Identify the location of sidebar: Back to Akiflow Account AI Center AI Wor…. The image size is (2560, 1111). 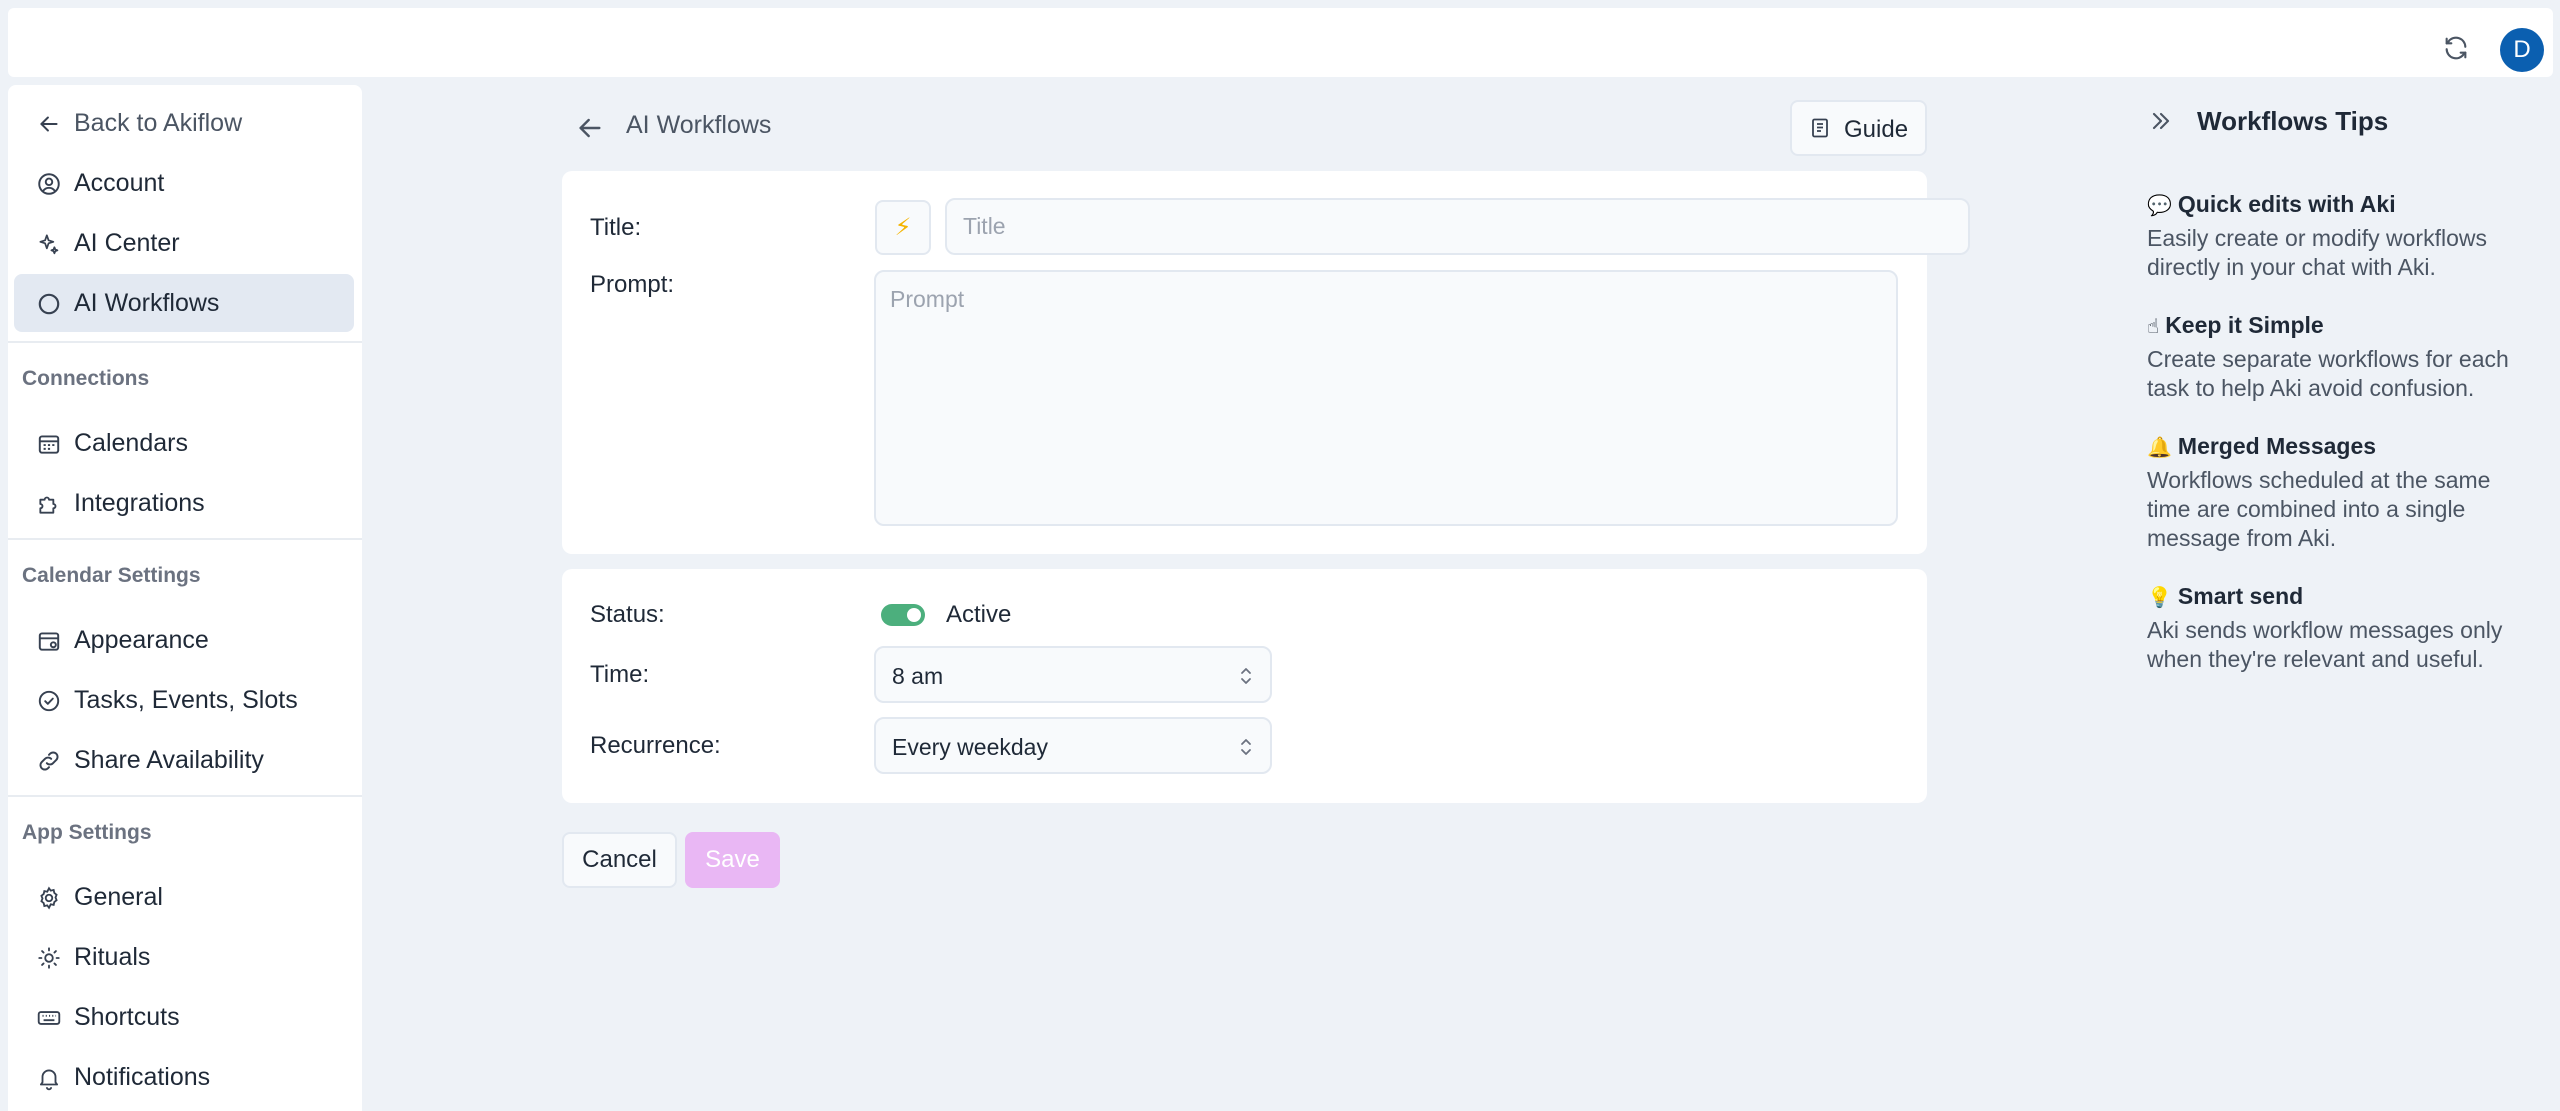
(185, 598).